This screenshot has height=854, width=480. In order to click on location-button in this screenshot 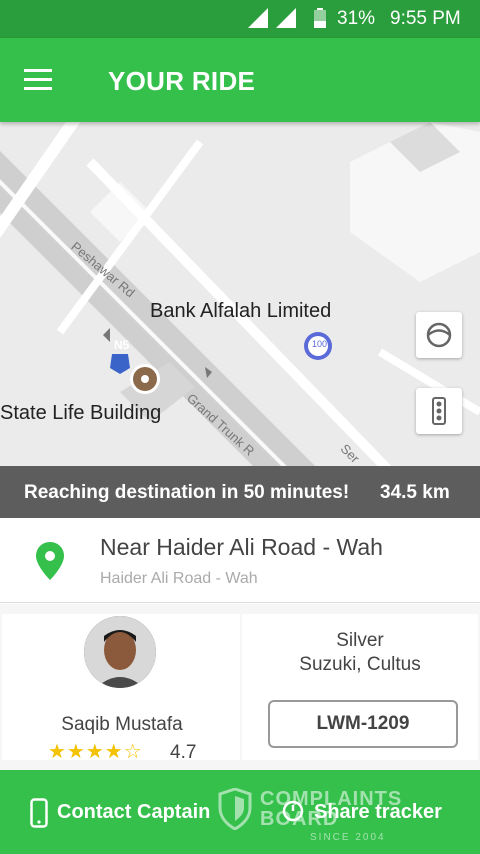, I will do `click(439, 335)`.